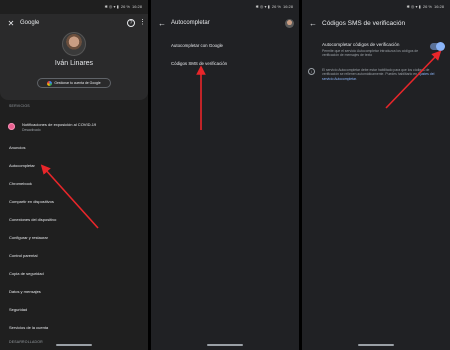 The image size is (450, 350). Describe the element at coordinates (74, 63) in the screenshot. I see `user-name: Iván Linares` at that location.